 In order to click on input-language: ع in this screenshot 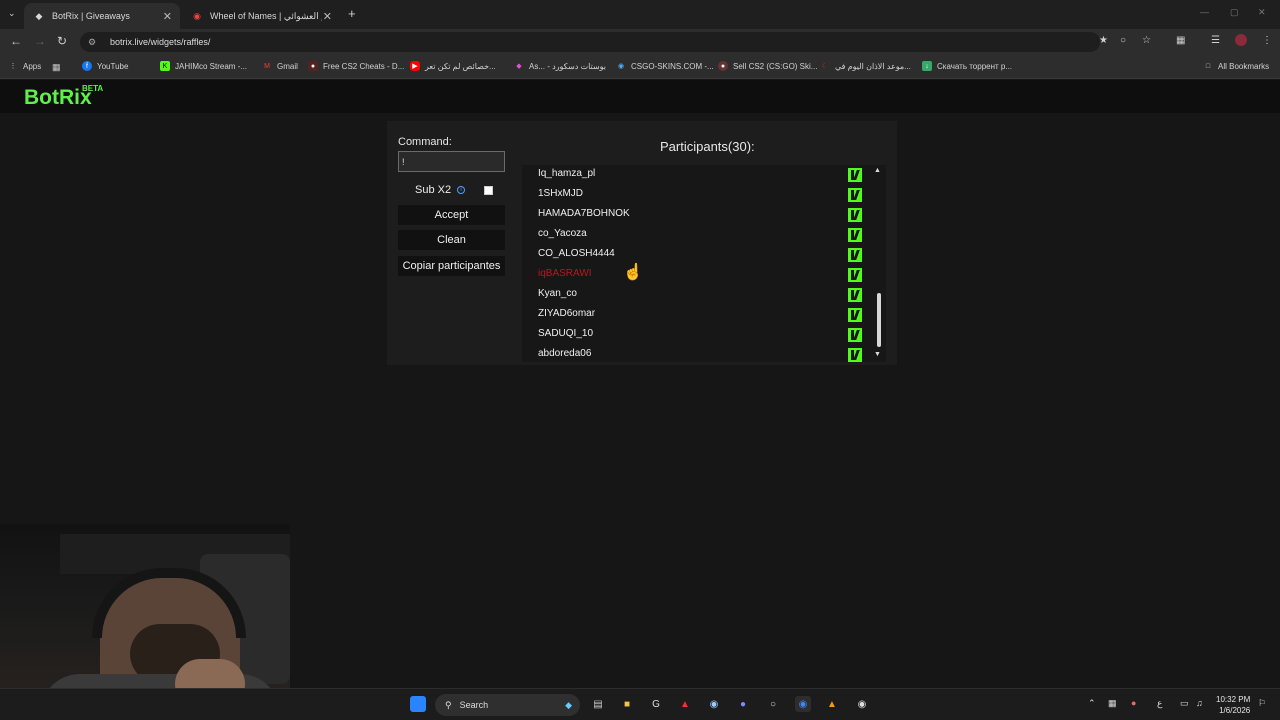, I will do `click(1159, 703)`.